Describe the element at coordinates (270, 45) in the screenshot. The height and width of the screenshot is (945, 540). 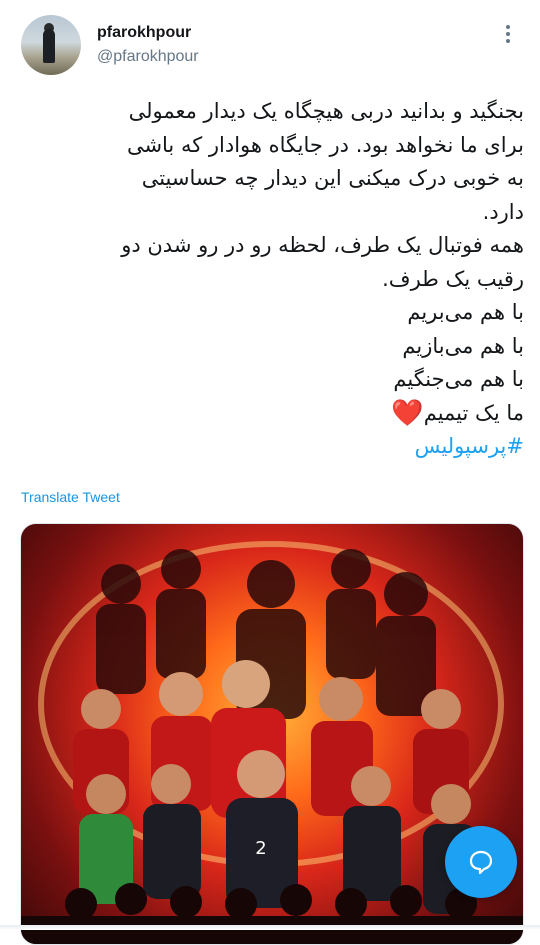
I see `tweet-header: pfarokhpour @pfarokhpour` at that location.